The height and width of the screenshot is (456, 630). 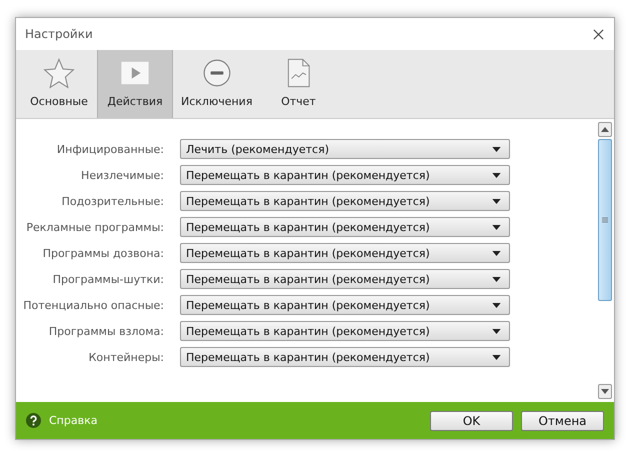 I want to click on scroll-up-button, so click(x=605, y=129).